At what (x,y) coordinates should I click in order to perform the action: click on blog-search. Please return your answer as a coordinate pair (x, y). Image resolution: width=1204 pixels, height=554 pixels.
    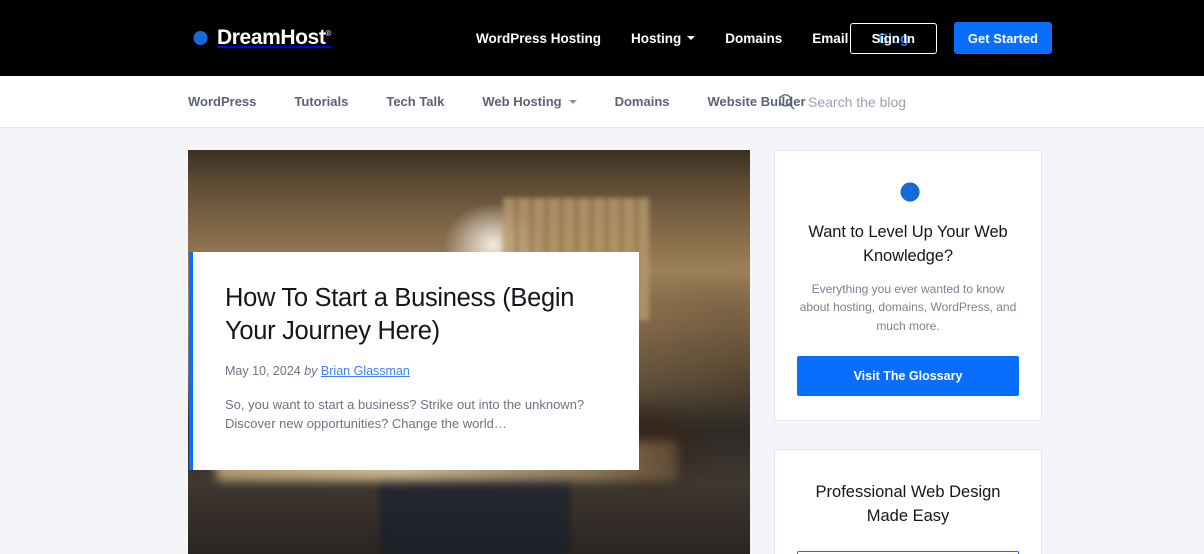
    Looking at the image, I should click on (902, 101).